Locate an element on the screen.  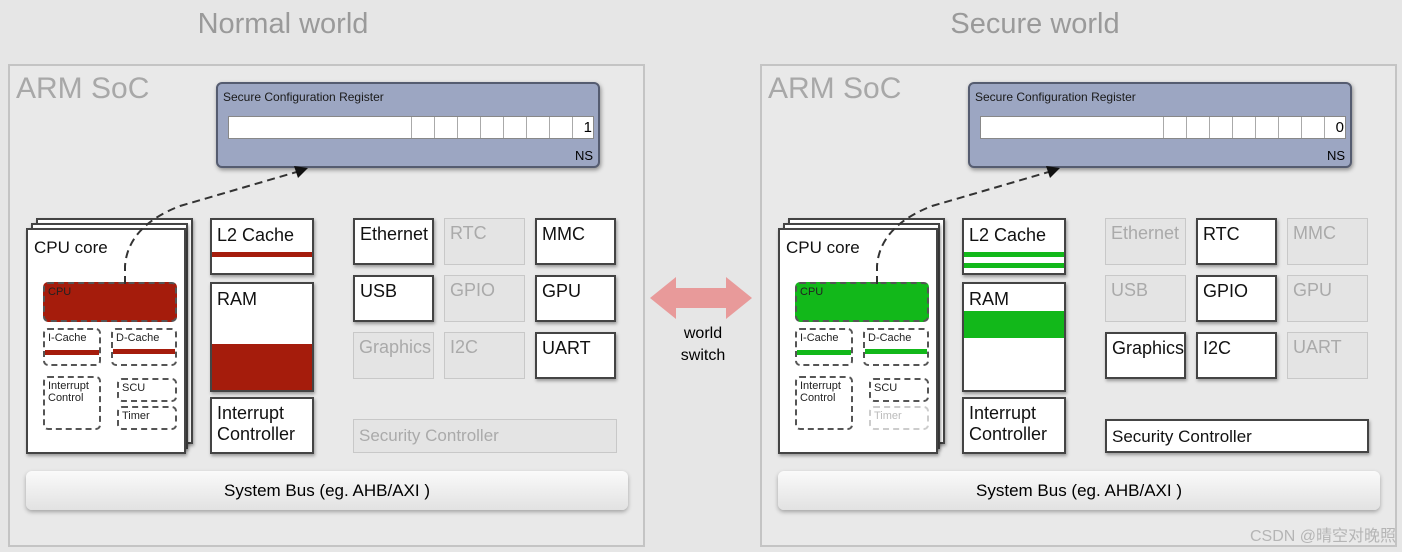
world-switch-label-1: world is located at coordinates (703, 333).